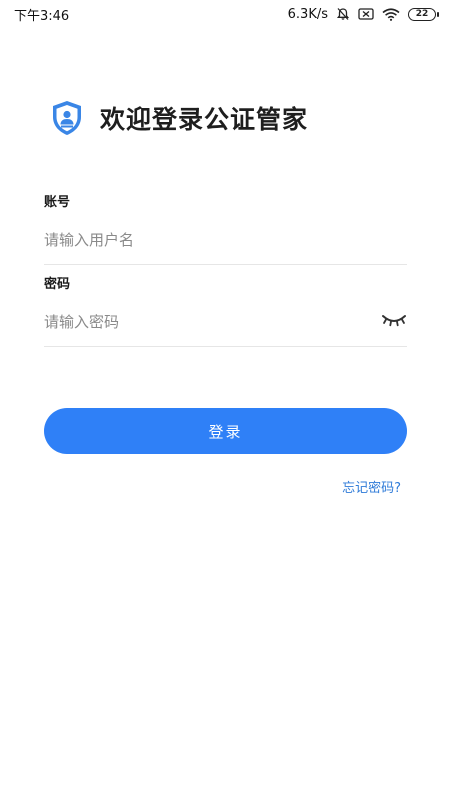 Image resolution: width=450 pixels, height=800 pixels. What do you see at coordinates (307, 14) in the screenshot?
I see `network-speed: 6.3K/s` at bounding box center [307, 14].